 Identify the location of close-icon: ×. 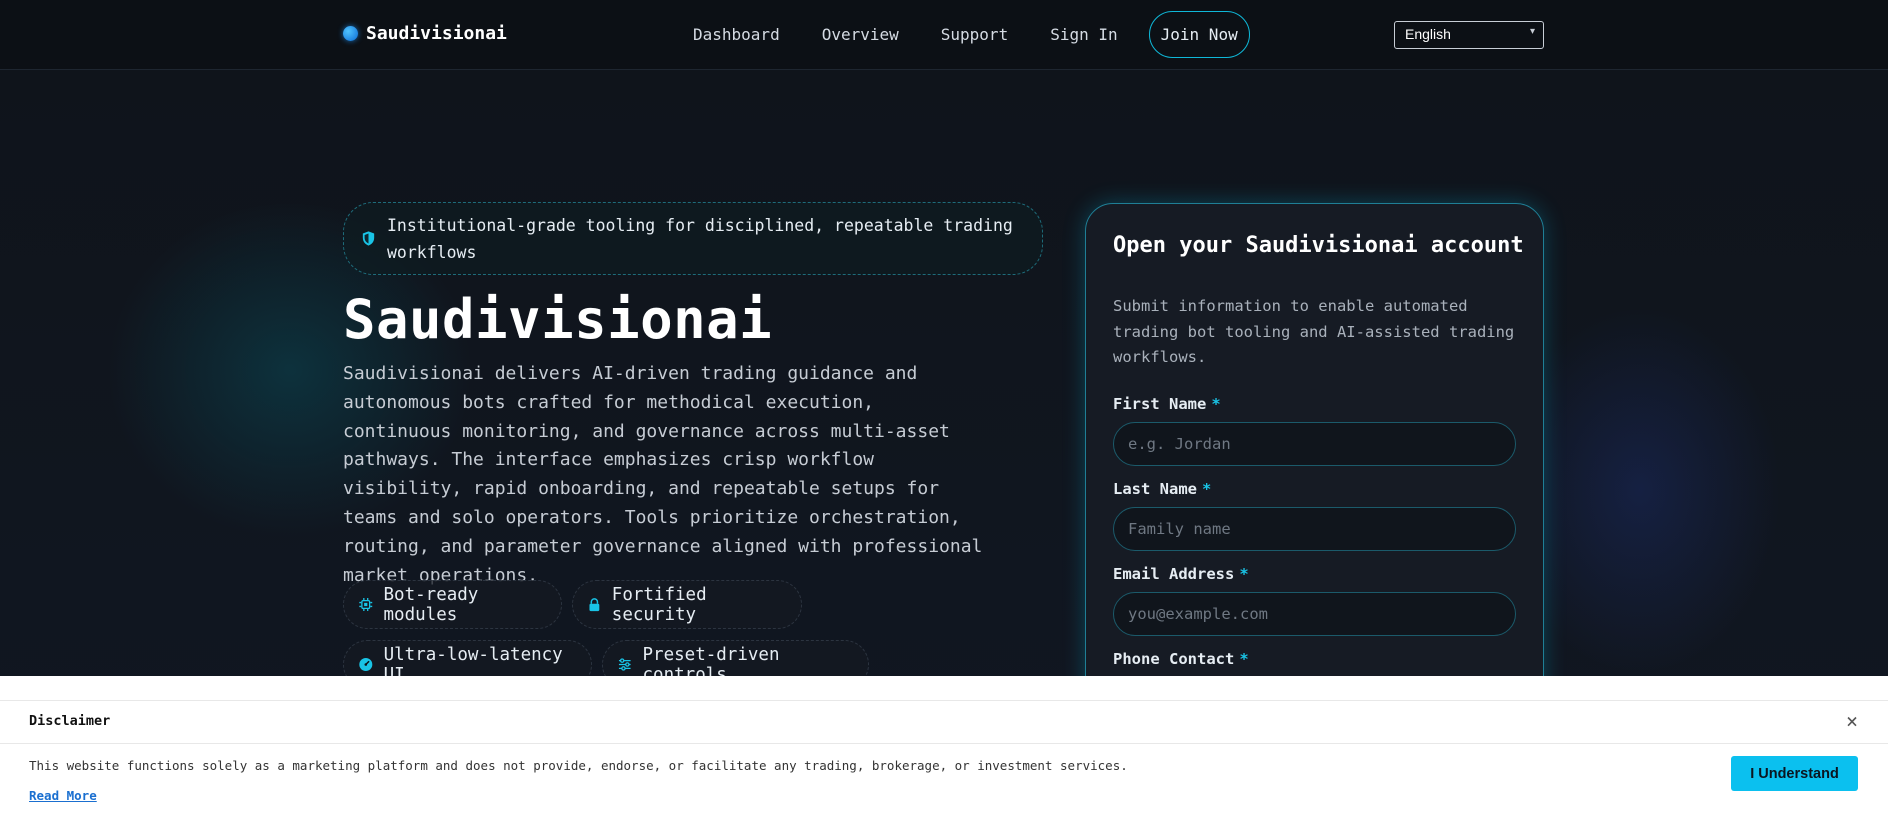
(1852, 721).